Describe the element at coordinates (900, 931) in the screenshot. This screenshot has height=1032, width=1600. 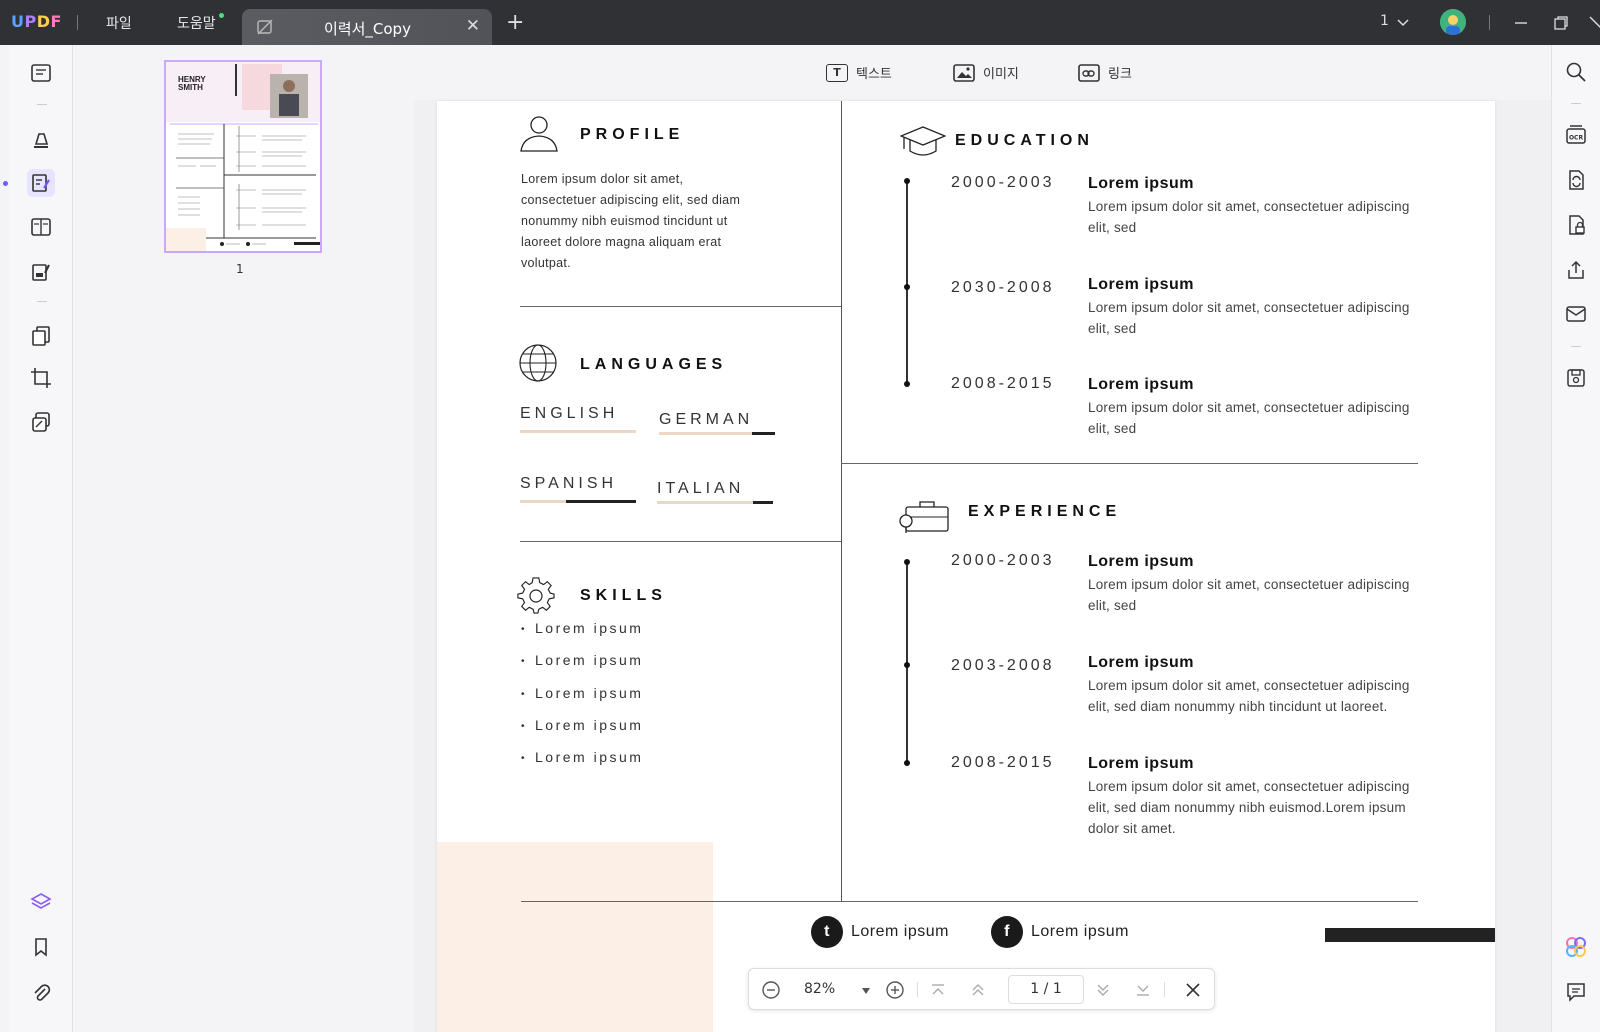
I see `twitter-label: Lorem ipsum` at that location.